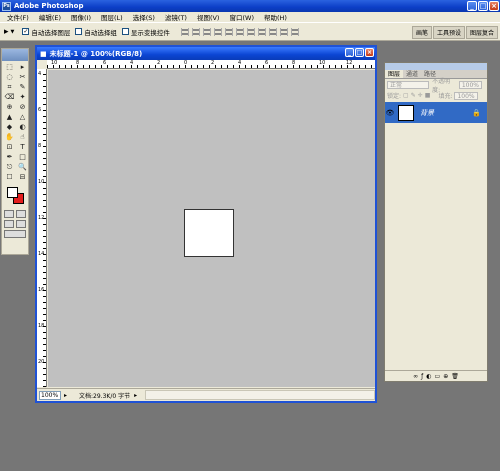 The image size is (500, 471). What do you see at coordinates (9, 67) in the screenshot?
I see `marquee-tool-icon: ⬚` at bounding box center [9, 67].